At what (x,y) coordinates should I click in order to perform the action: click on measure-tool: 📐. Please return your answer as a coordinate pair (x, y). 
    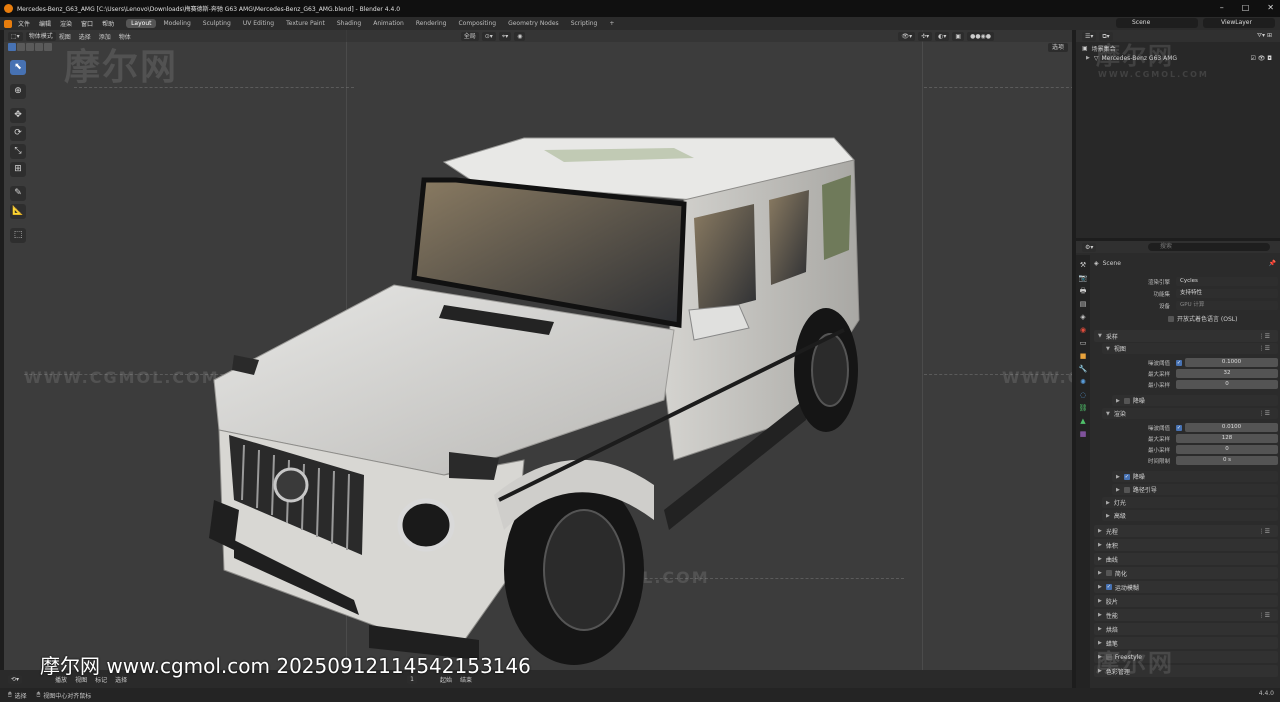
    Looking at the image, I should click on (18, 211).